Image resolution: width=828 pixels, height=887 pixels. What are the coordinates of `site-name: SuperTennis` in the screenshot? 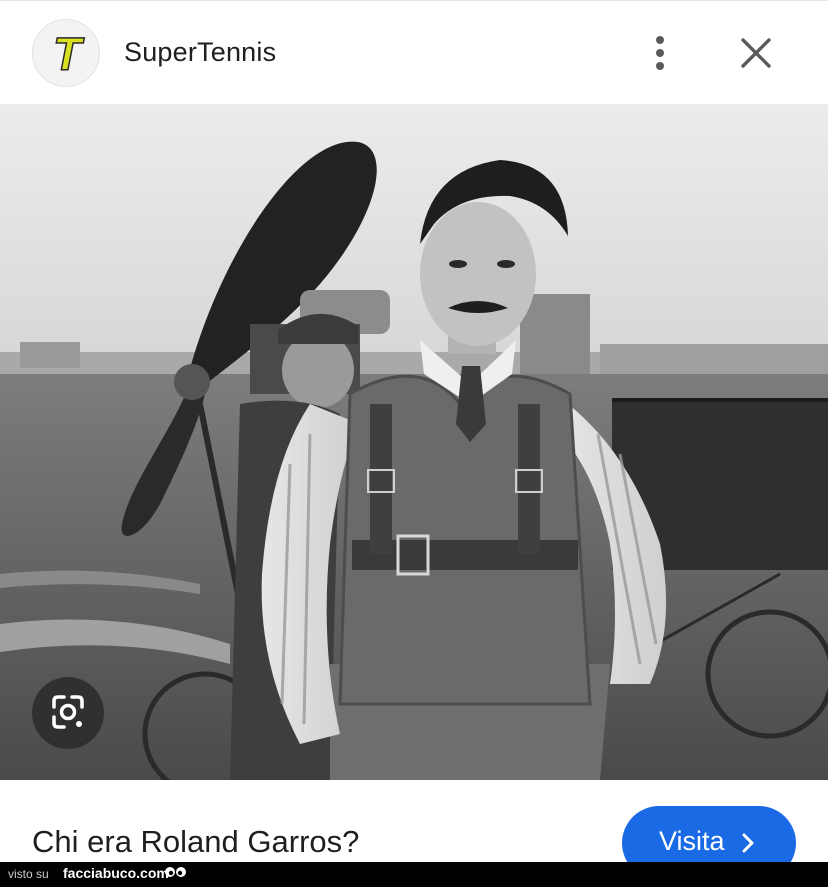 It's located at (200, 52).